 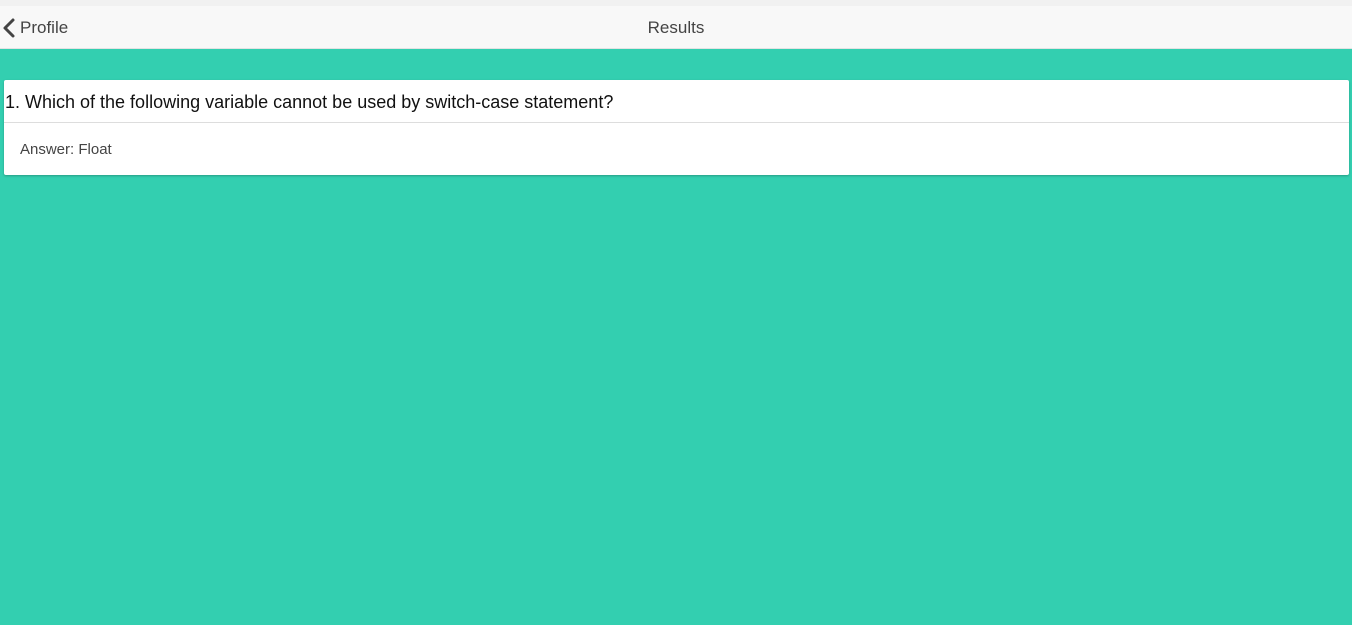 What do you see at coordinates (44, 27) in the screenshot?
I see `back-button-label: Profile` at bounding box center [44, 27].